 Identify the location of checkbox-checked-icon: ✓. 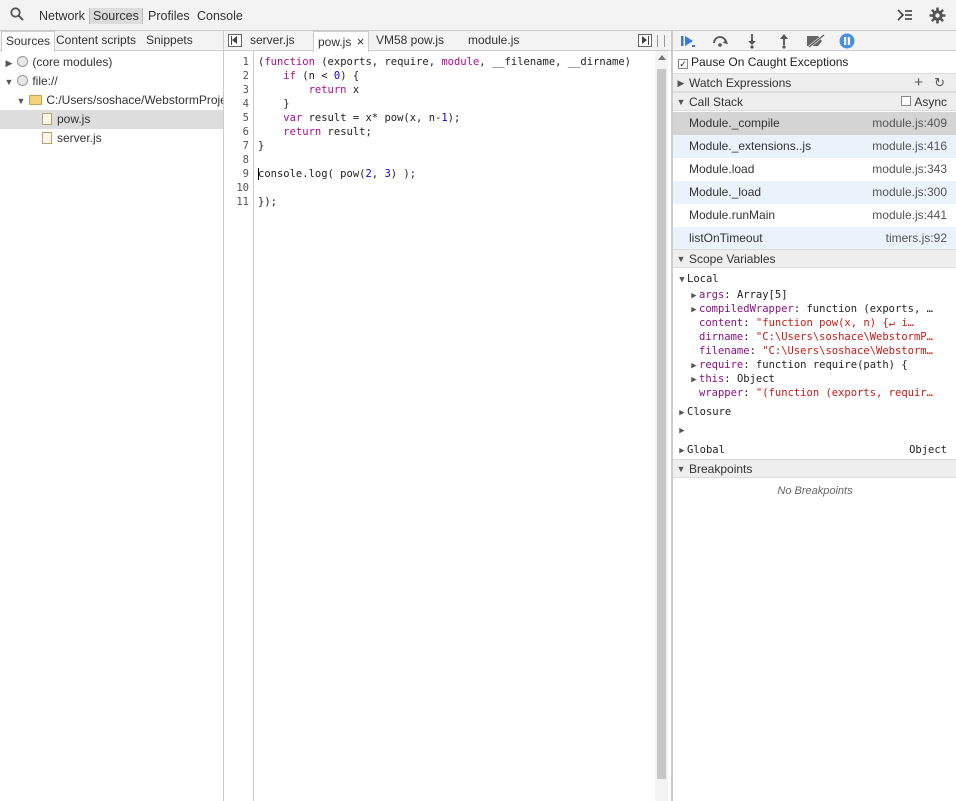
(683, 64).